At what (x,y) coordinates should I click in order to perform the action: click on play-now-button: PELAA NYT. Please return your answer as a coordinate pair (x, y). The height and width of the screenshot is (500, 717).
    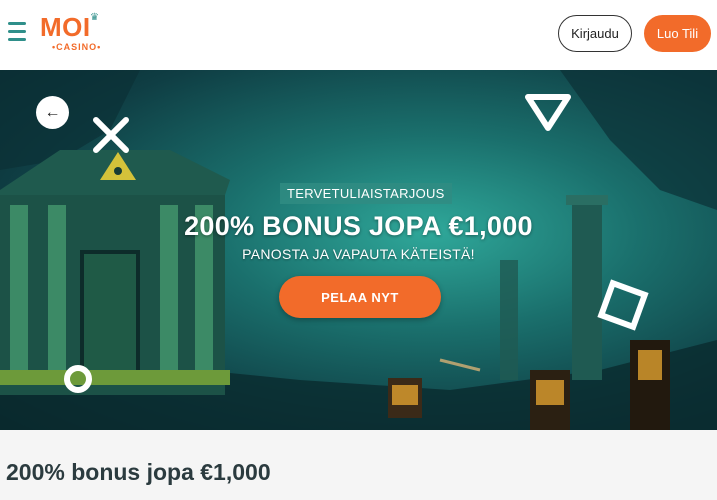
    Looking at the image, I should click on (360, 297).